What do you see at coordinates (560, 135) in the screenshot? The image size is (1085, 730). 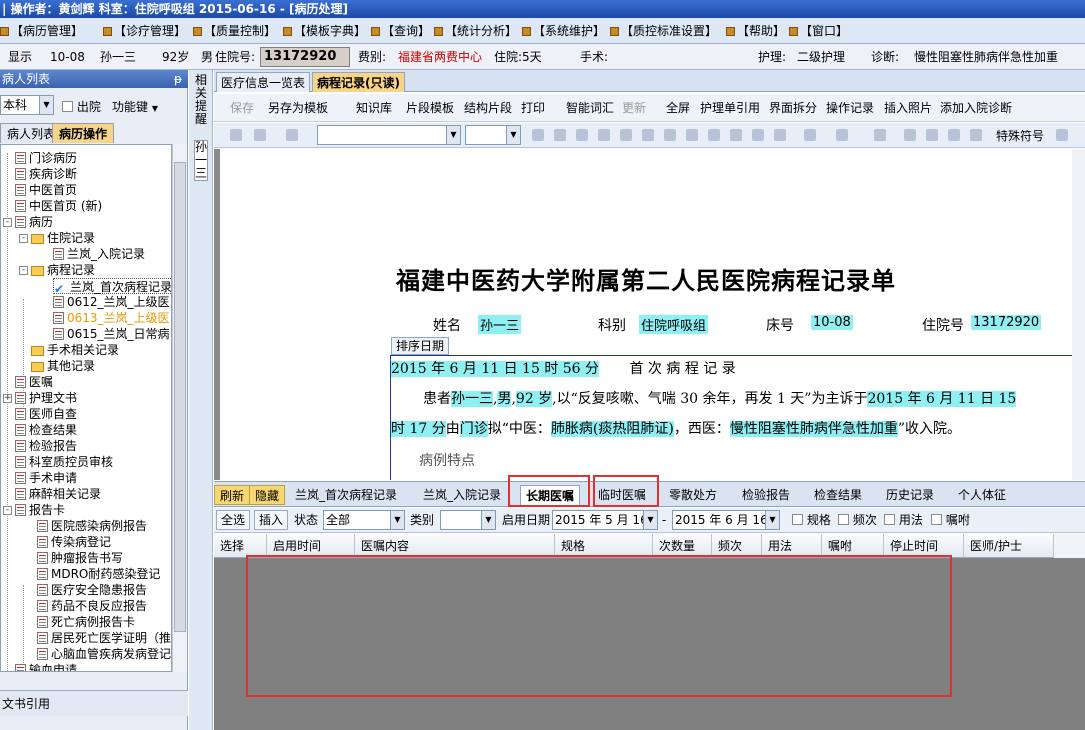 I see `italic-icon` at bounding box center [560, 135].